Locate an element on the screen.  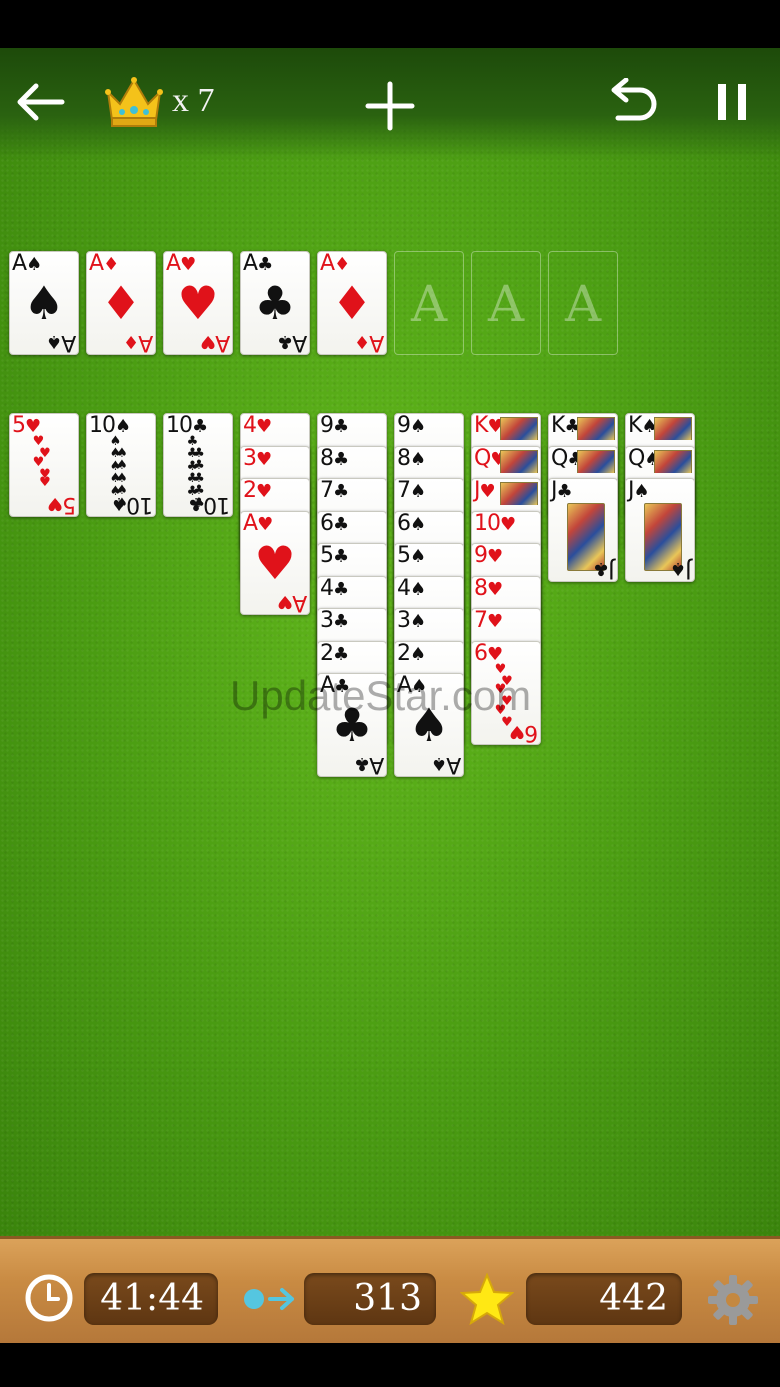
moves-arrow-icon is located at coordinates (269, 1299).